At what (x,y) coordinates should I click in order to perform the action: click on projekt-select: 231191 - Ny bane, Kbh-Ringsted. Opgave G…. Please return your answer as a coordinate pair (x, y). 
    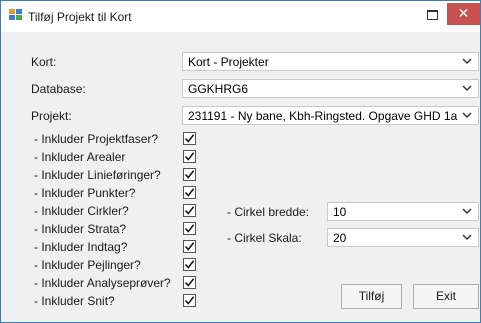
    Looking at the image, I should click on (330, 115).